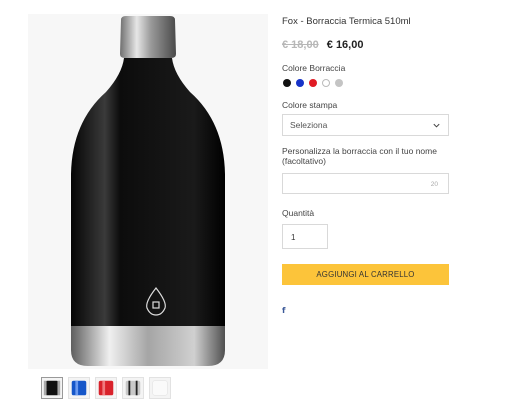  I want to click on swatch-black, so click(287, 83).